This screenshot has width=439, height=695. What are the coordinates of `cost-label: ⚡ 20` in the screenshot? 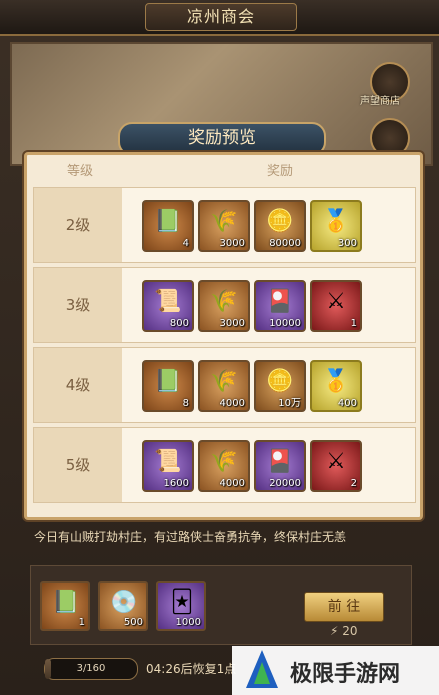 It's located at (344, 631).